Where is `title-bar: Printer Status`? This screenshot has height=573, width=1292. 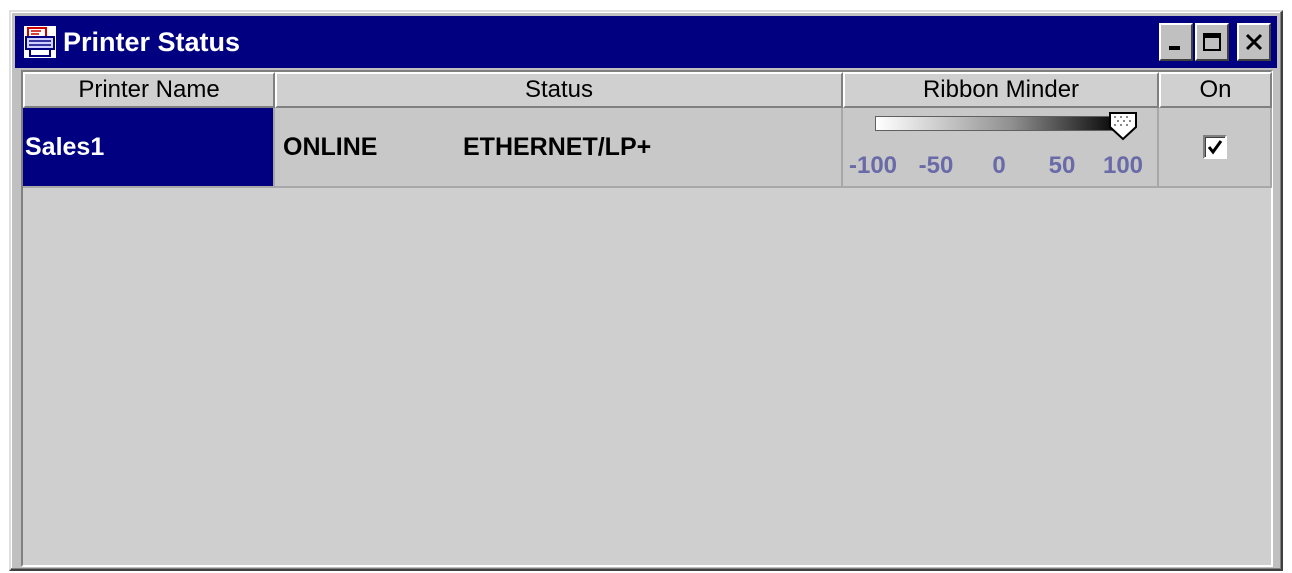
title-bar: Printer Status is located at coordinates (646, 42).